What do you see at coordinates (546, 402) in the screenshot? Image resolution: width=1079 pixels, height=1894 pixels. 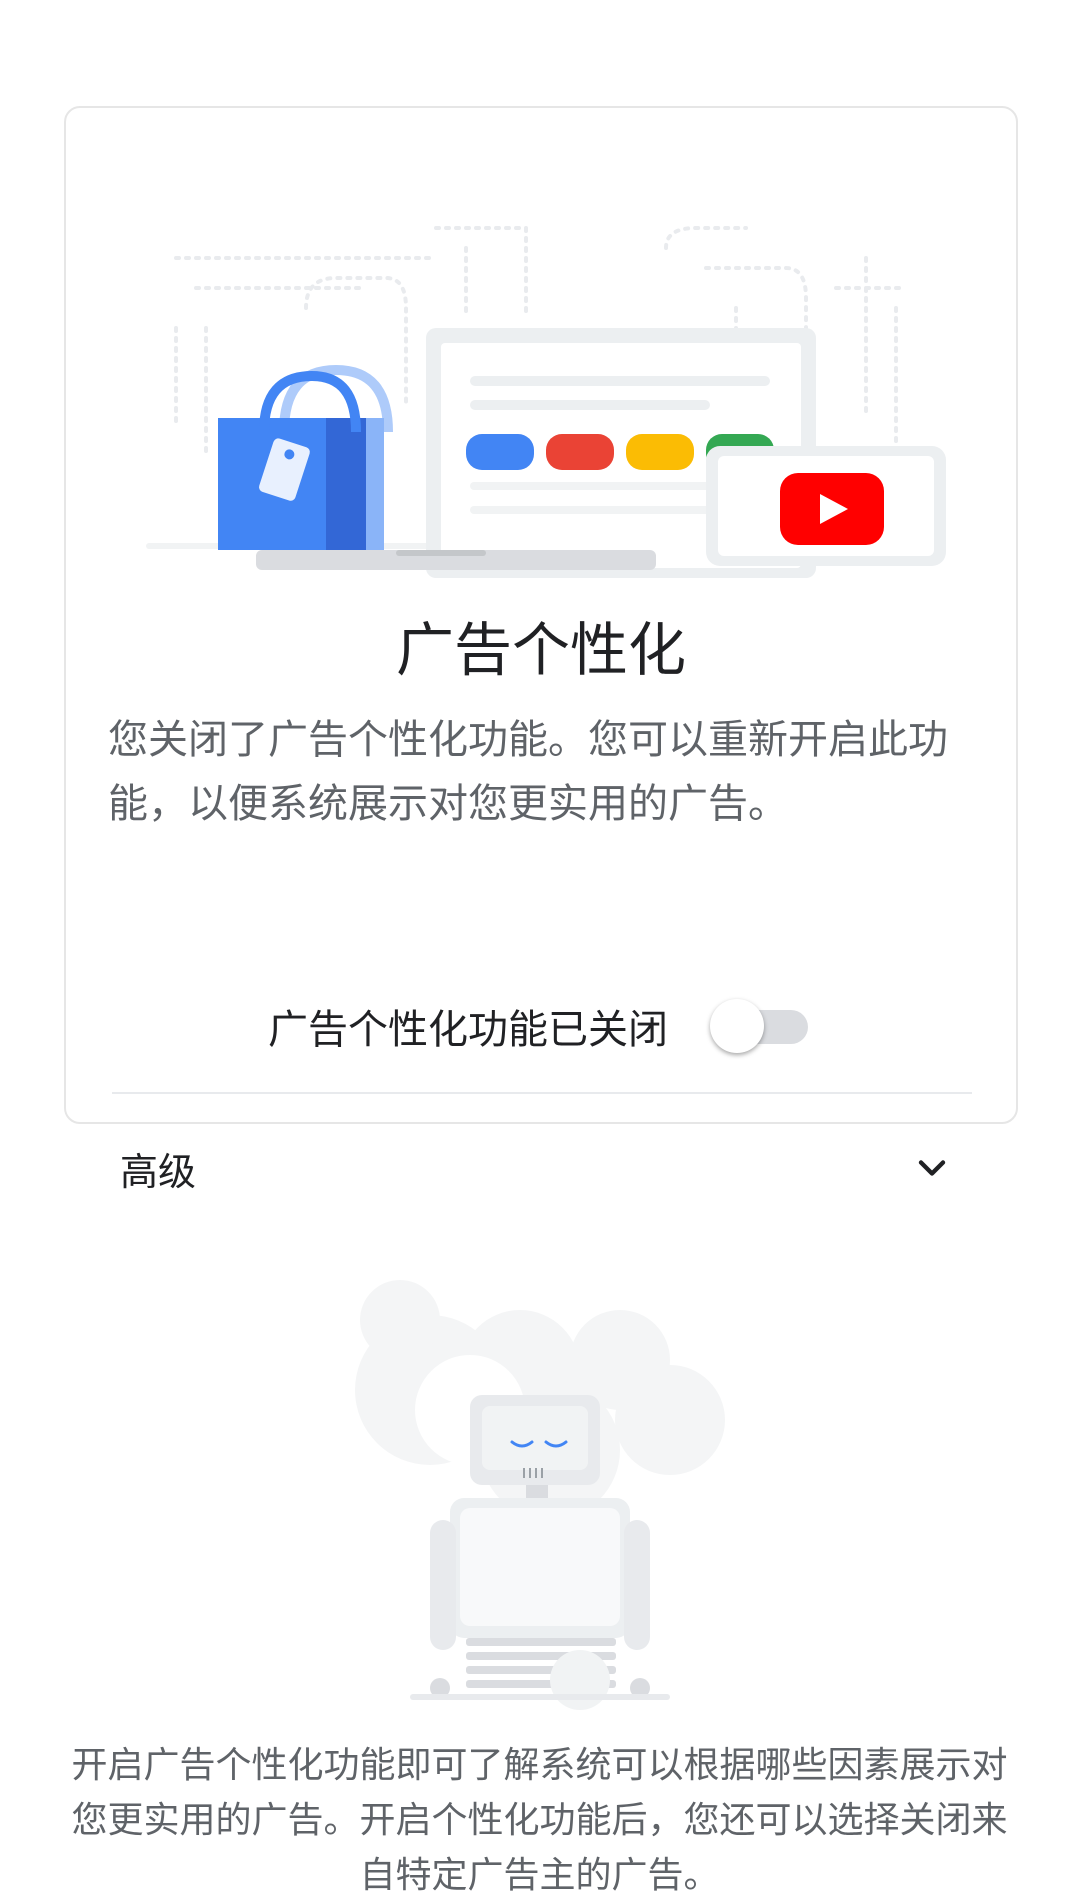 I see `ad-personalization-illustration` at bounding box center [546, 402].